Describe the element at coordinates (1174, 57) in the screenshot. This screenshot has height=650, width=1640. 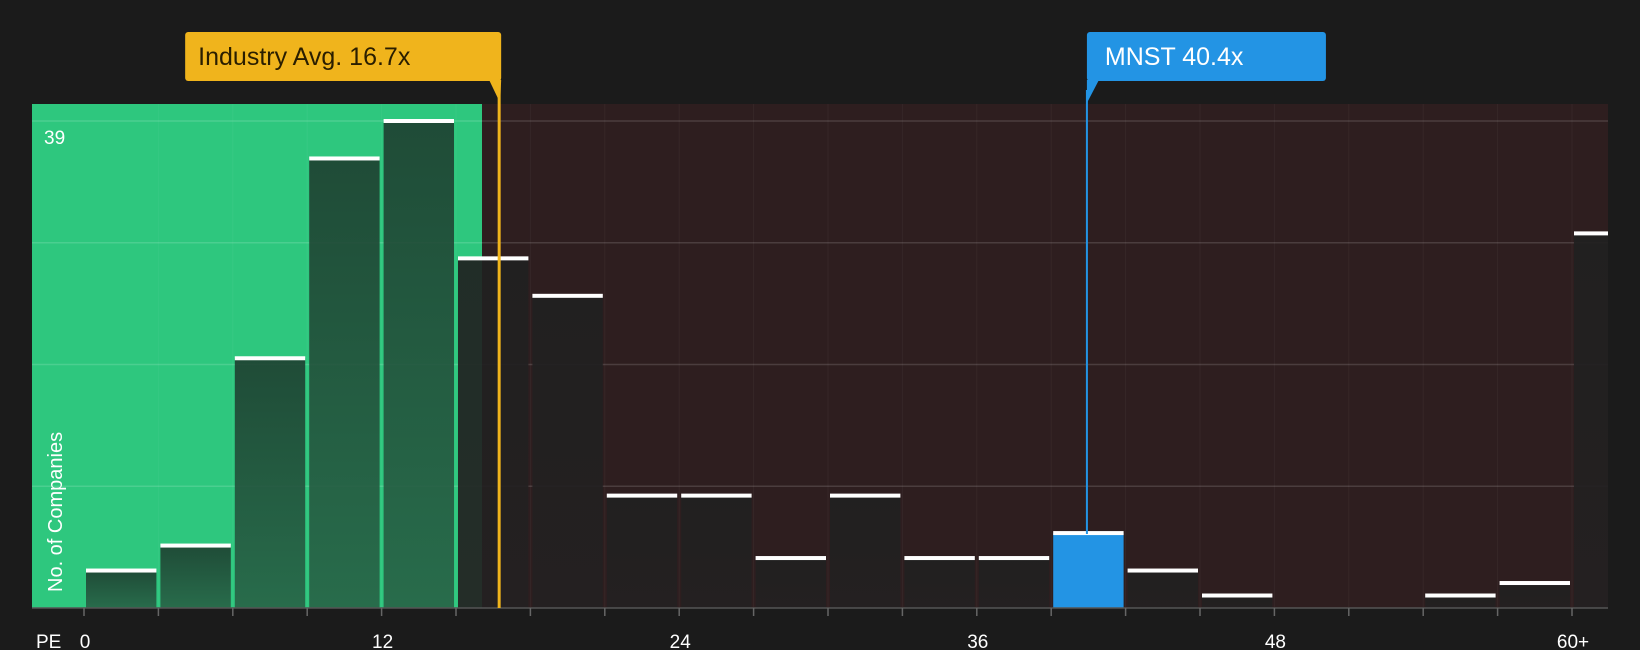
I see `company-pe-label: MNST 40.4x` at that location.